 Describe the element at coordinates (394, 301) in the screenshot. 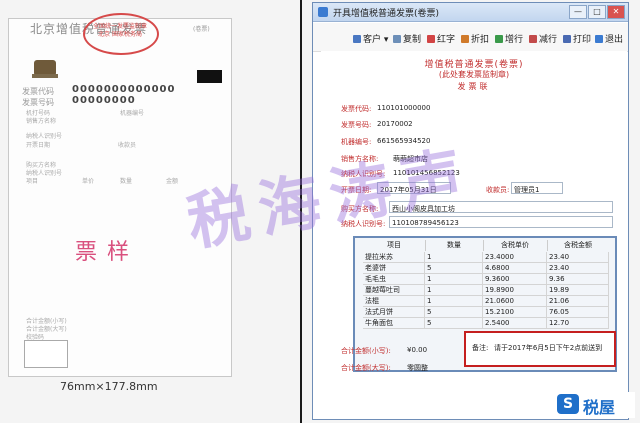

I see `cell-item: 法棍` at that location.